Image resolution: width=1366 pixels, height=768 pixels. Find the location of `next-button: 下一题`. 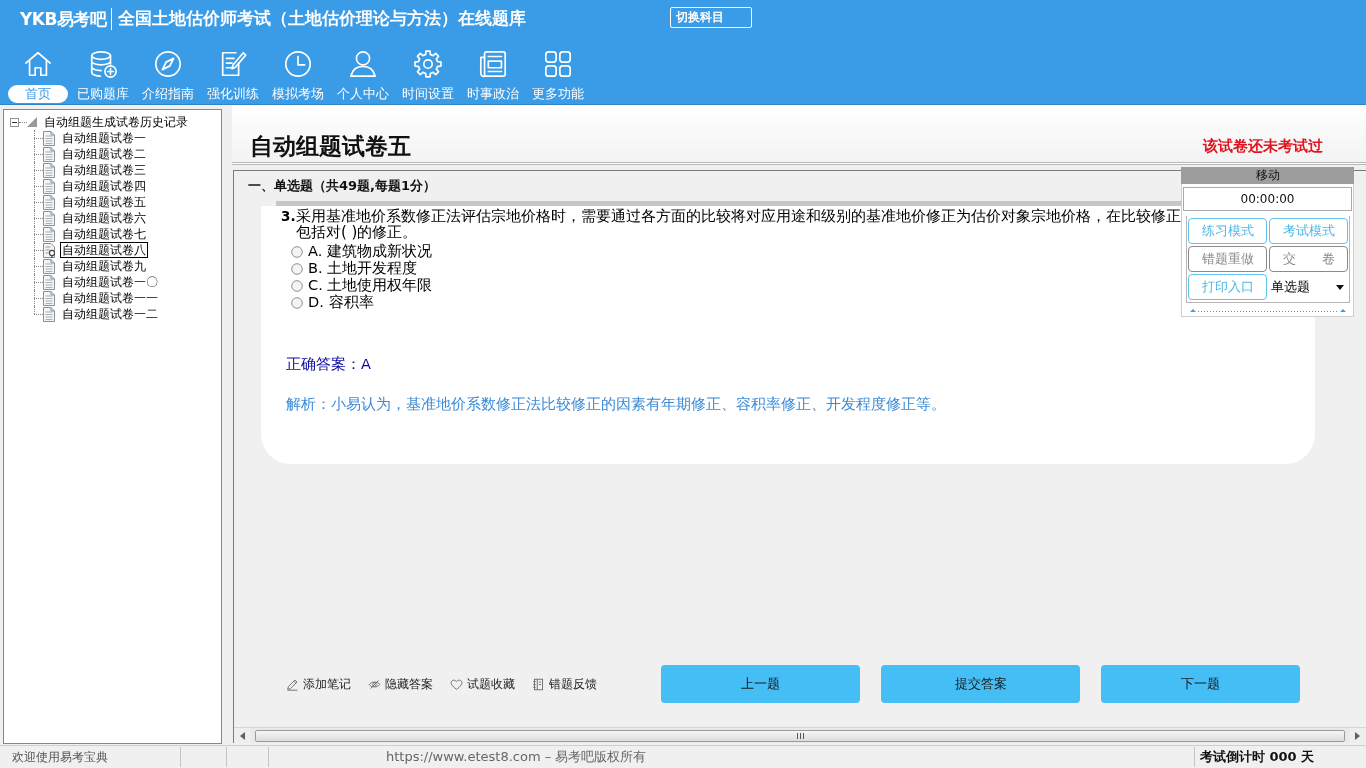

next-button: 下一题 is located at coordinates (1200, 684).